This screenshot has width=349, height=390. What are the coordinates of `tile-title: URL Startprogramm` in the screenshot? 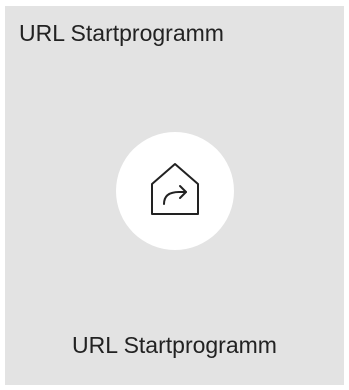 It's located at (121, 33).